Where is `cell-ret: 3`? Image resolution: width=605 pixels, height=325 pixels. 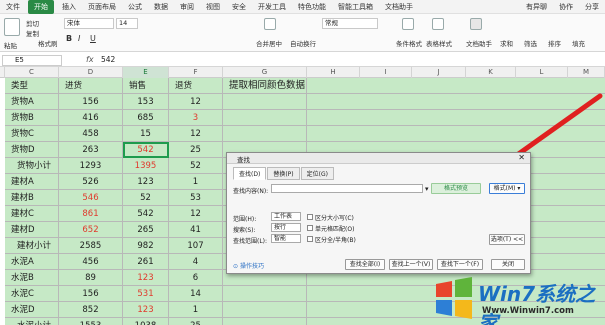
cell-ret: 3 is located at coordinates (196, 118).